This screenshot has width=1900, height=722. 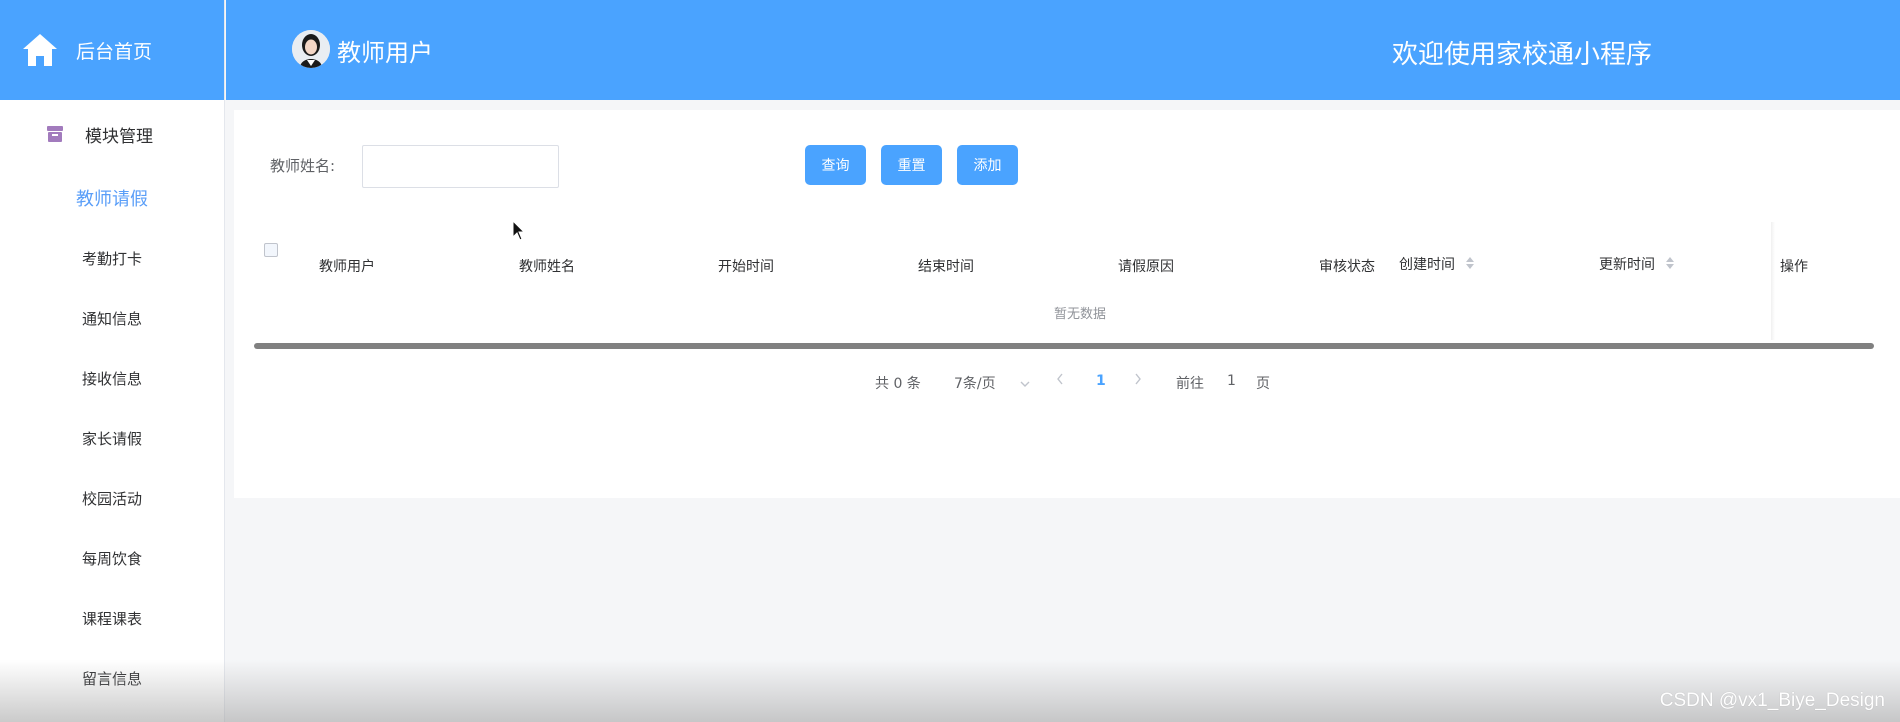 I want to click on column-start-time: 开始时间, so click(x=746, y=267).